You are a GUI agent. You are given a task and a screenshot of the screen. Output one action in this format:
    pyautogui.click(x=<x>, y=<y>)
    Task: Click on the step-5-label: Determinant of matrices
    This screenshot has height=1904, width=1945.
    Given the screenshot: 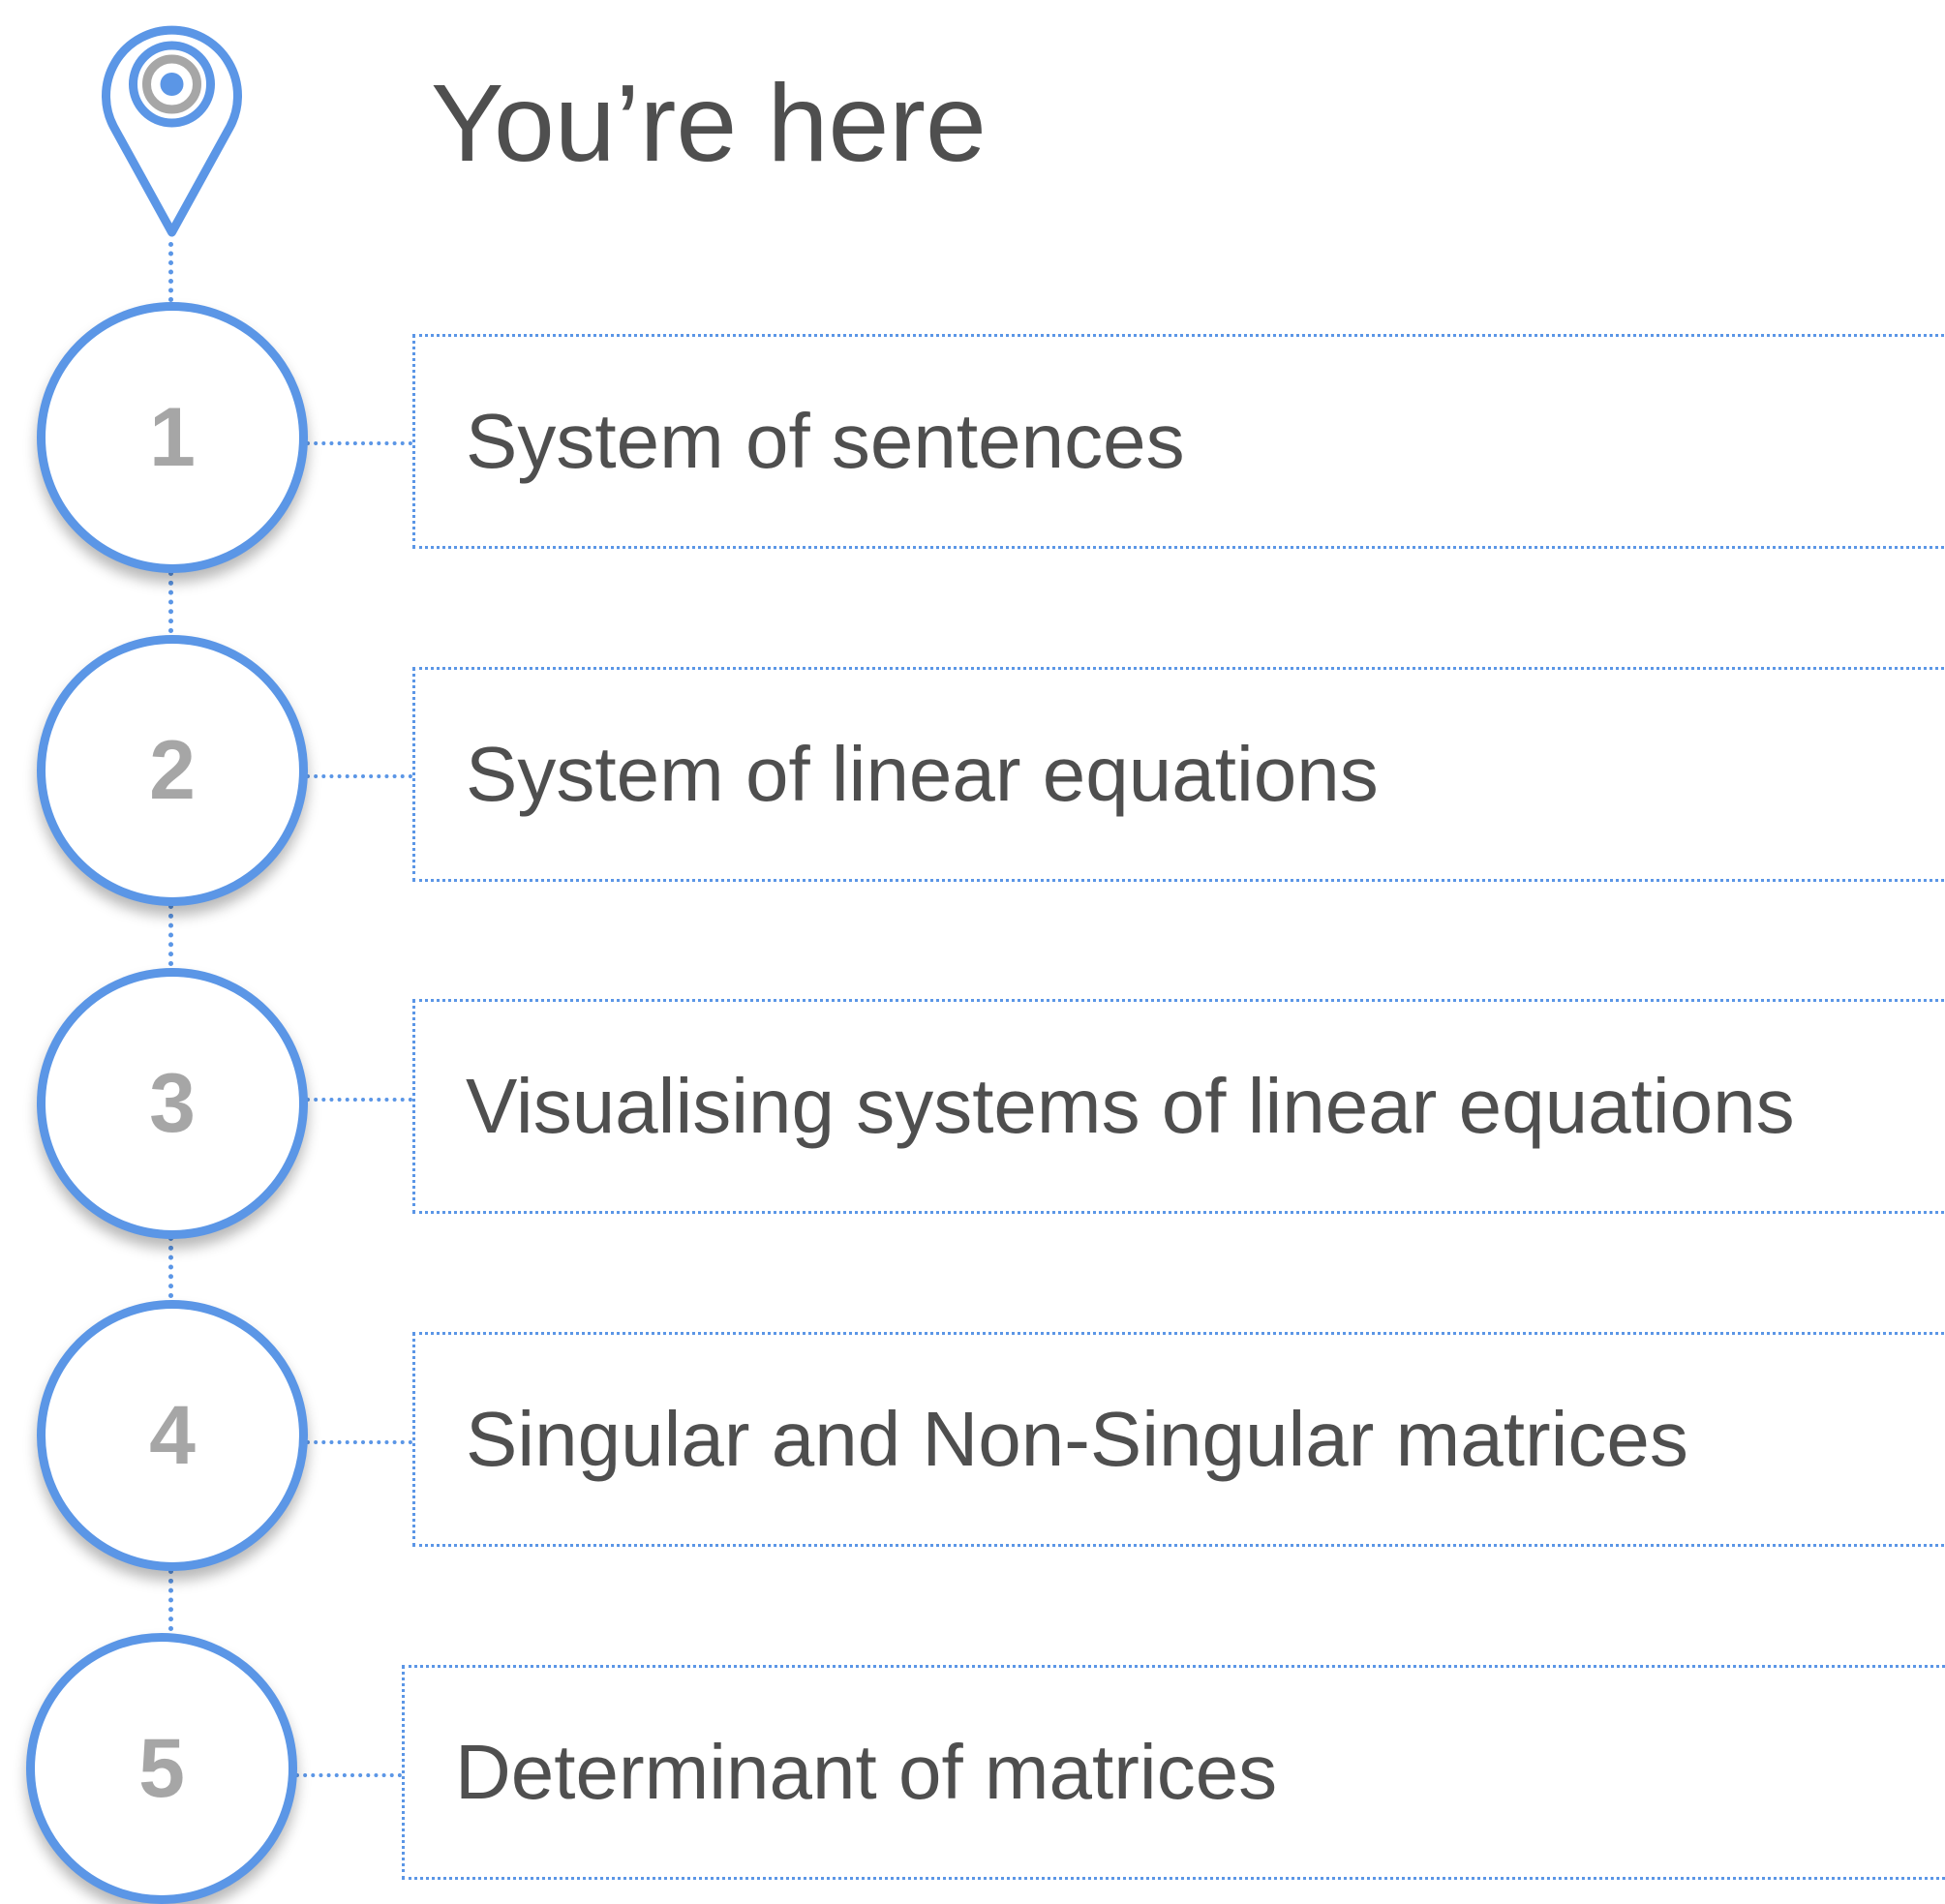 What is the action you would take?
    pyautogui.click(x=866, y=1772)
    